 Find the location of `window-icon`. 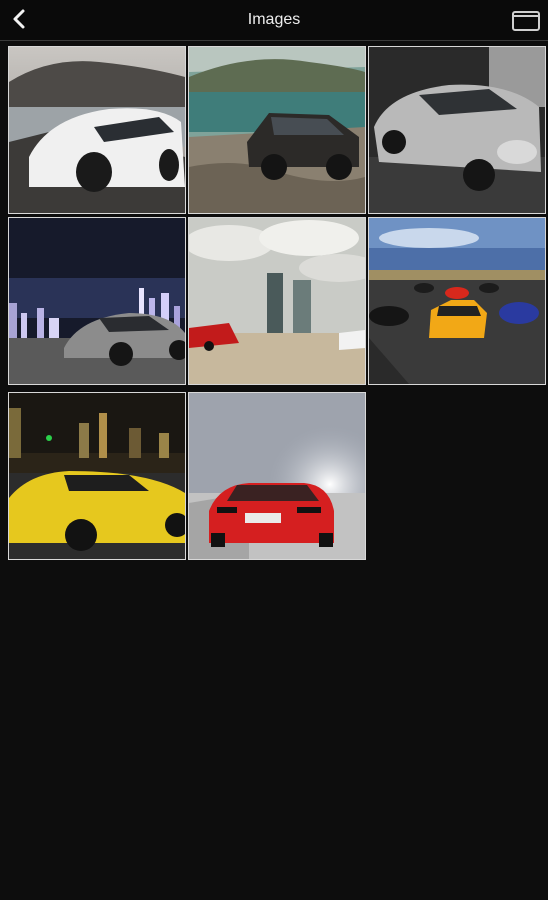

window-icon is located at coordinates (526, 21).